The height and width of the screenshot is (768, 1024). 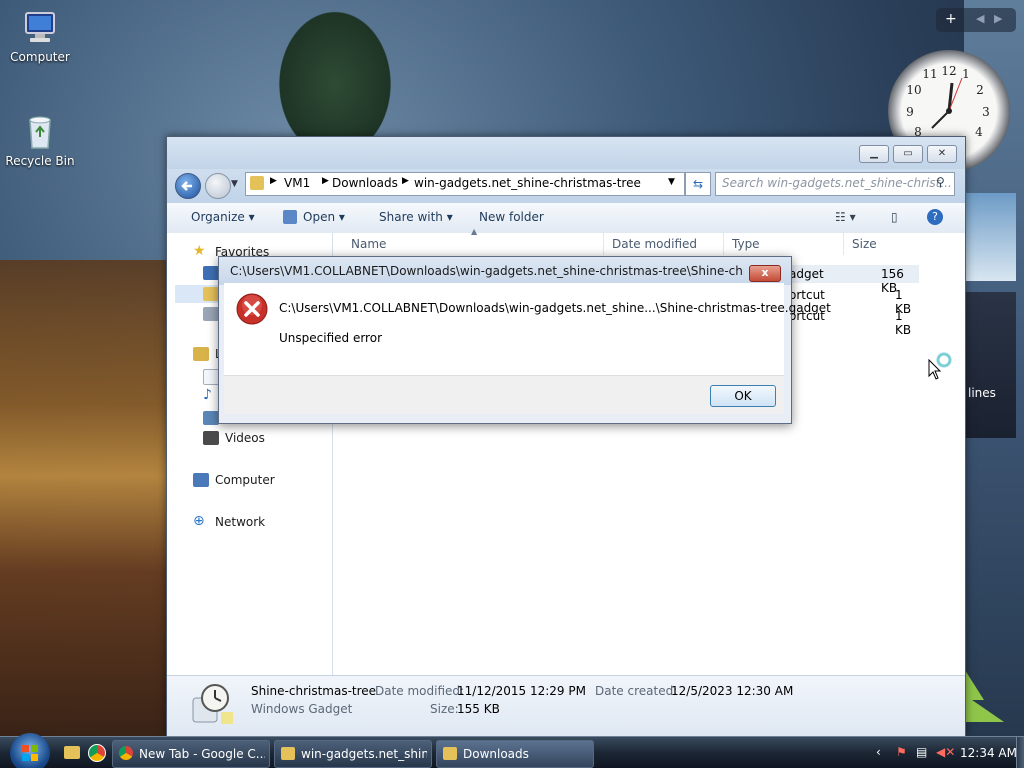 What do you see at coordinates (40, 161) in the screenshot?
I see `desktop-icon-label: Recycle Bin` at bounding box center [40, 161].